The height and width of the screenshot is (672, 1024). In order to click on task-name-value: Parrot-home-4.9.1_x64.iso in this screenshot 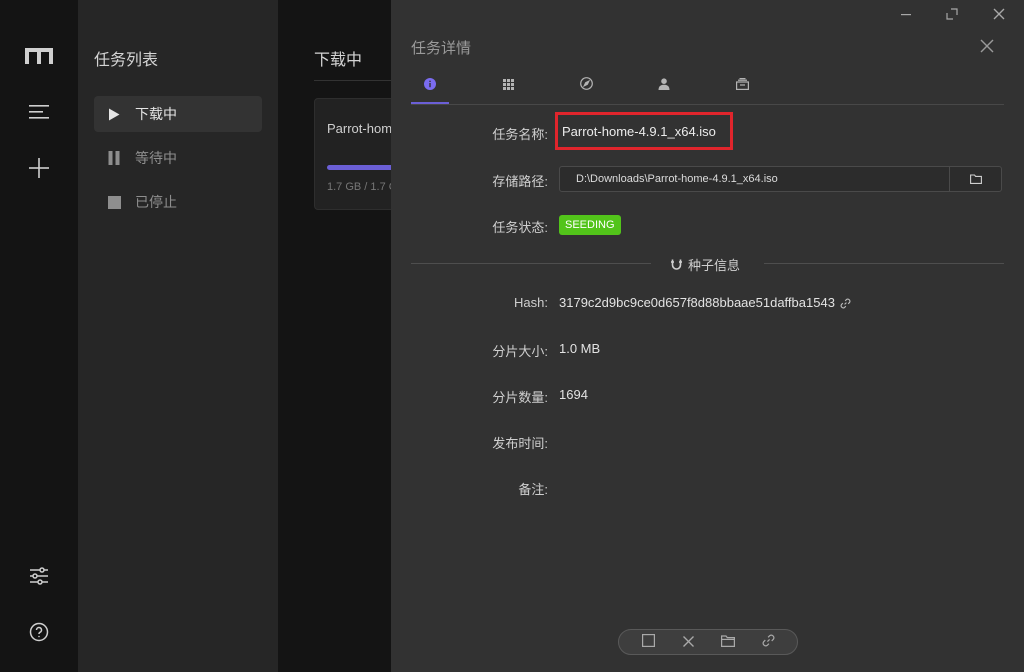, I will do `click(644, 131)`.